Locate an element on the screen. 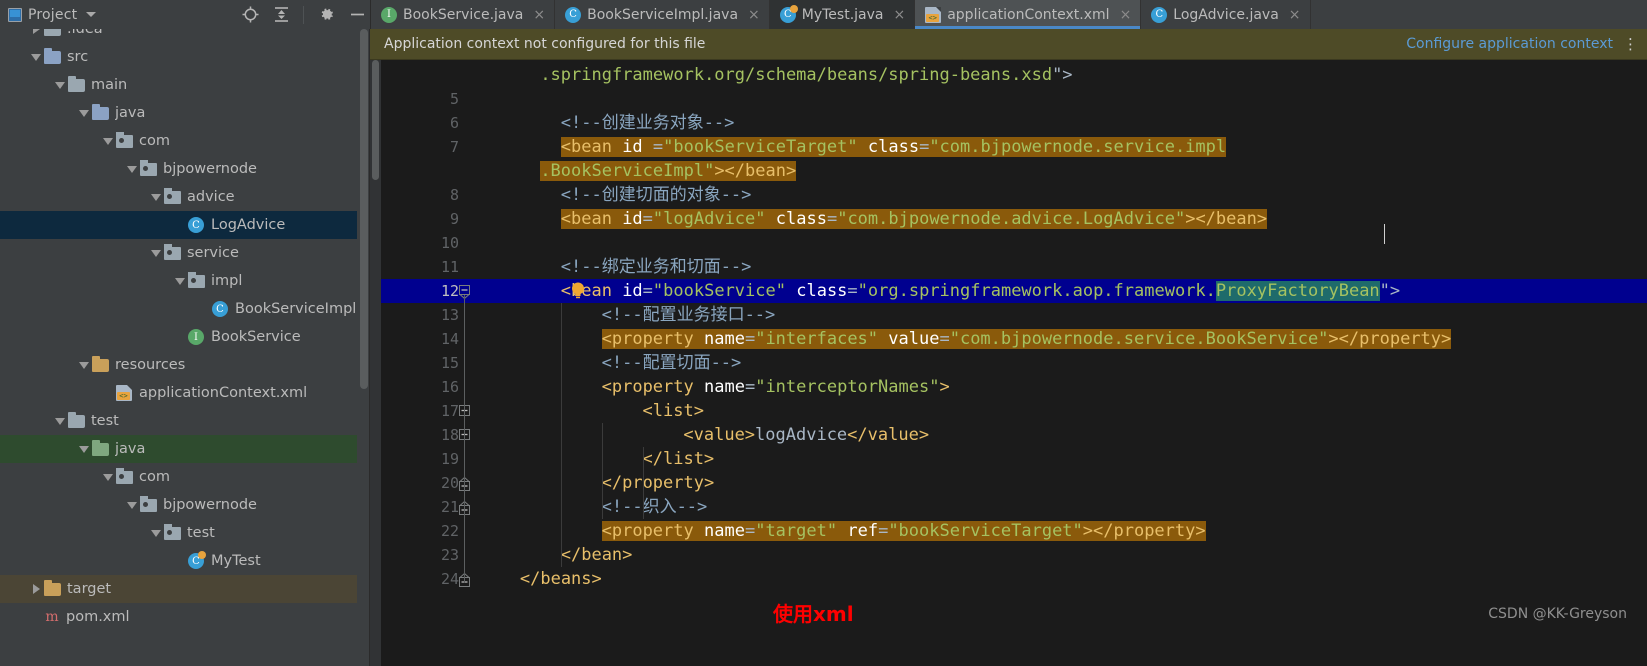 The width and height of the screenshot is (1647, 666). editor-tab-logadvice-java: C LogAdvice.java × is located at coordinates (1226, 14).